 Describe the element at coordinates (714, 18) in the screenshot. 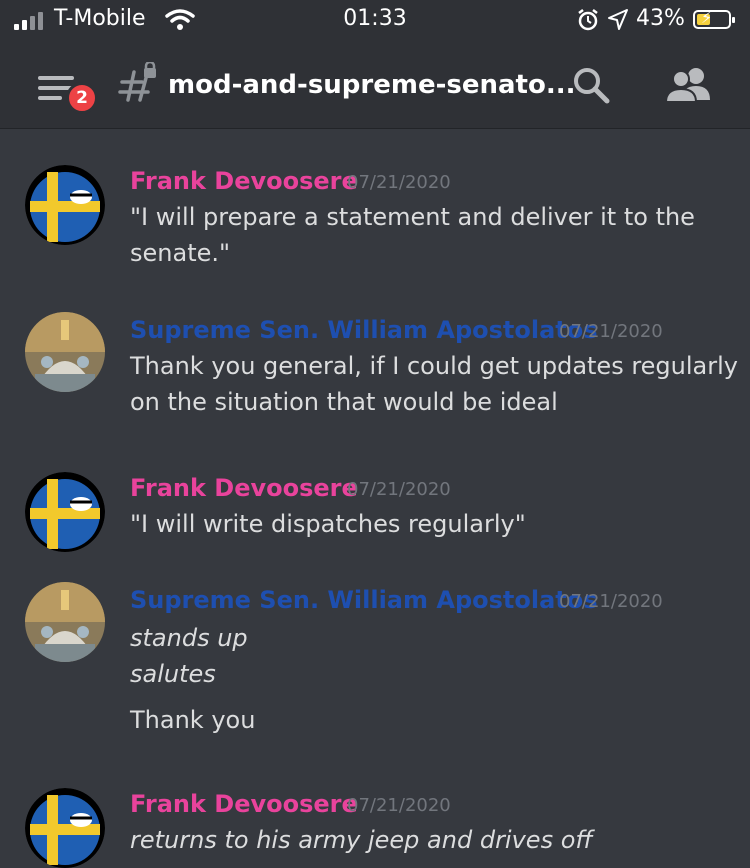

I see `battery-icon: ⚡` at that location.